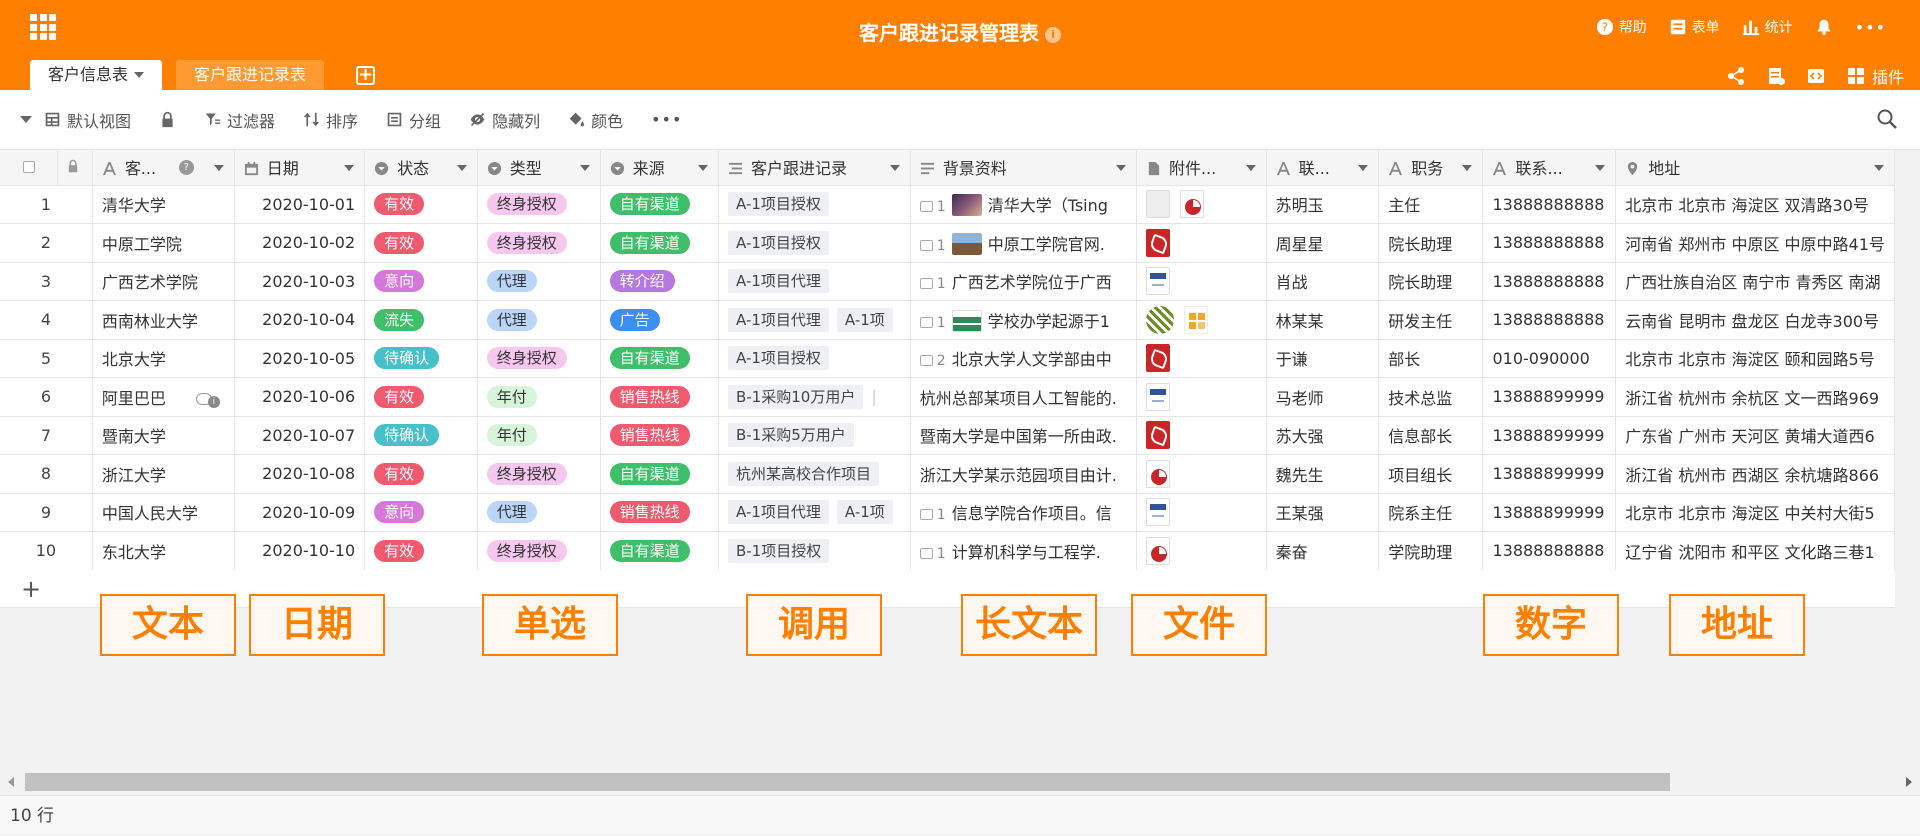 This screenshot has width=1920, height=836. What do you see at coordinates (163, 474) in the screenshot?
I see `cell-name: 浙江大学` at bounding box center [163, 474].